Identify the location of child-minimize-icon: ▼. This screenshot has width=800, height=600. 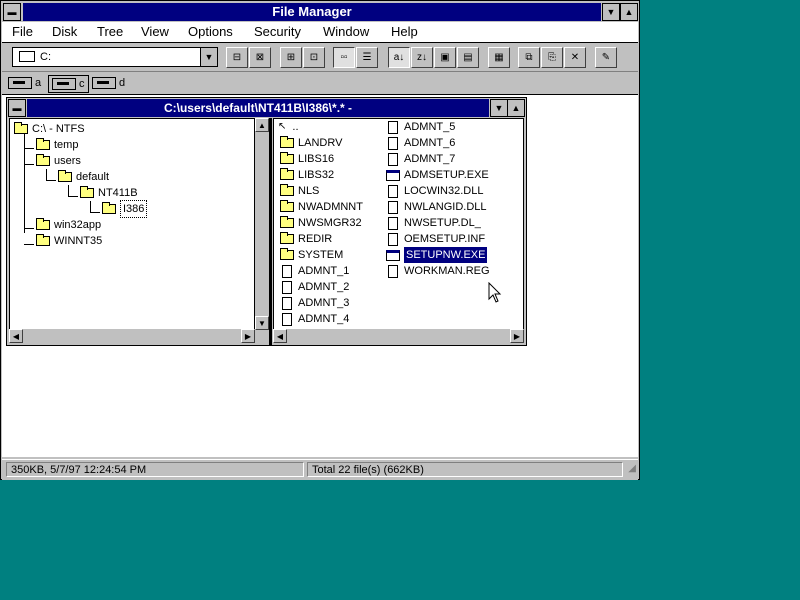
(499, 108).